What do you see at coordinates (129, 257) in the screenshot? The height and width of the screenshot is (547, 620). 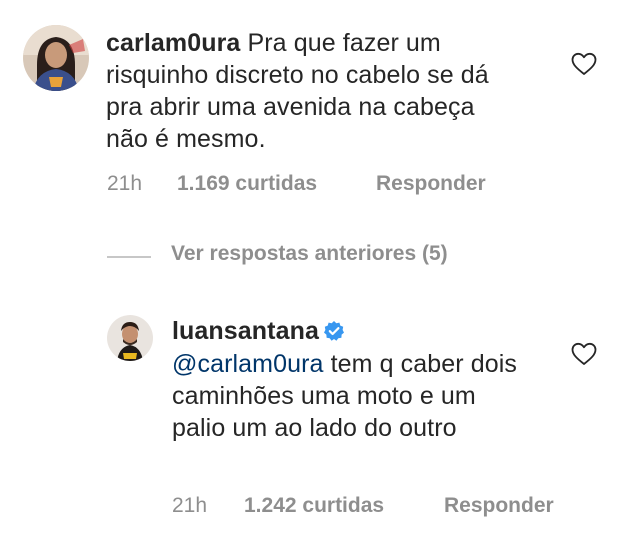 I see `replies-divider-line` at bounding box center [129, 257].